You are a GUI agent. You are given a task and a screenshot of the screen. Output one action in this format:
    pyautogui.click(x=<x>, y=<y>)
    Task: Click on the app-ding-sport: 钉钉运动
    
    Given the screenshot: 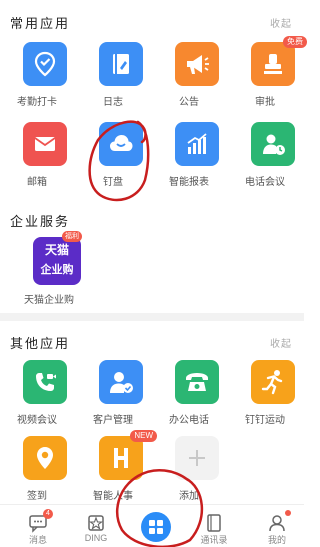 What is the action you would take?
    pyautogui.click(x=266, y=396)
    